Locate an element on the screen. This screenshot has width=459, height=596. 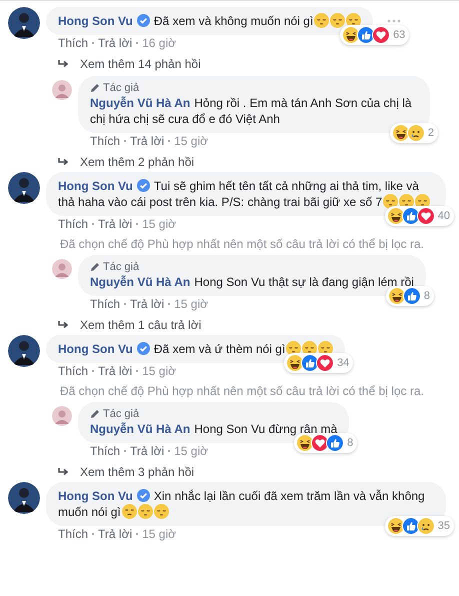
reaction-summary: 63 is located at coordinates (375, 35).